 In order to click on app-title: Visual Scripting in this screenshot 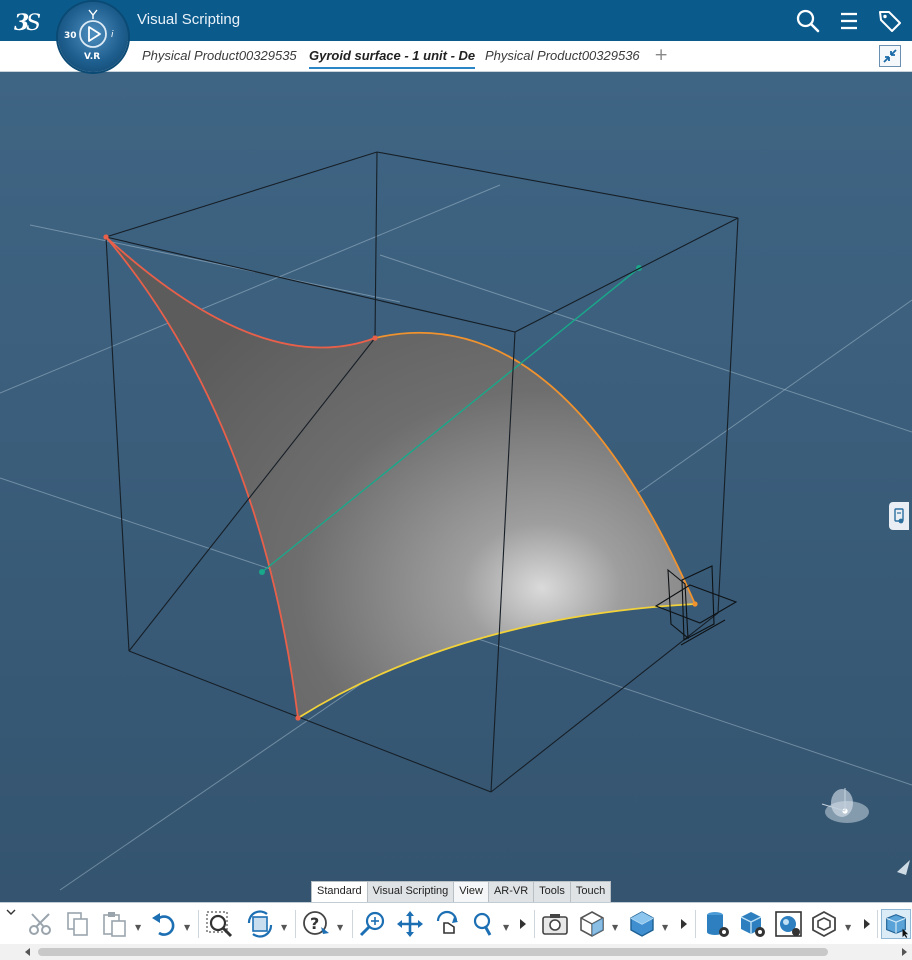, I will do `click(189, 19)`.